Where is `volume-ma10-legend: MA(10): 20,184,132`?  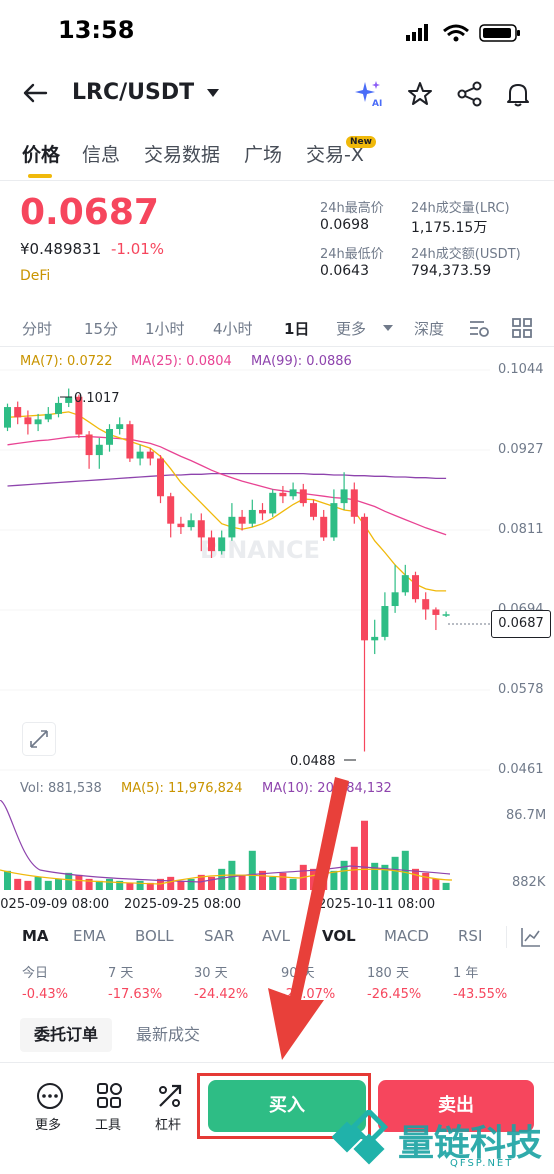 volume-ma10-legend: MA(10): 20,184,132 is located at coordinates (327, 788).